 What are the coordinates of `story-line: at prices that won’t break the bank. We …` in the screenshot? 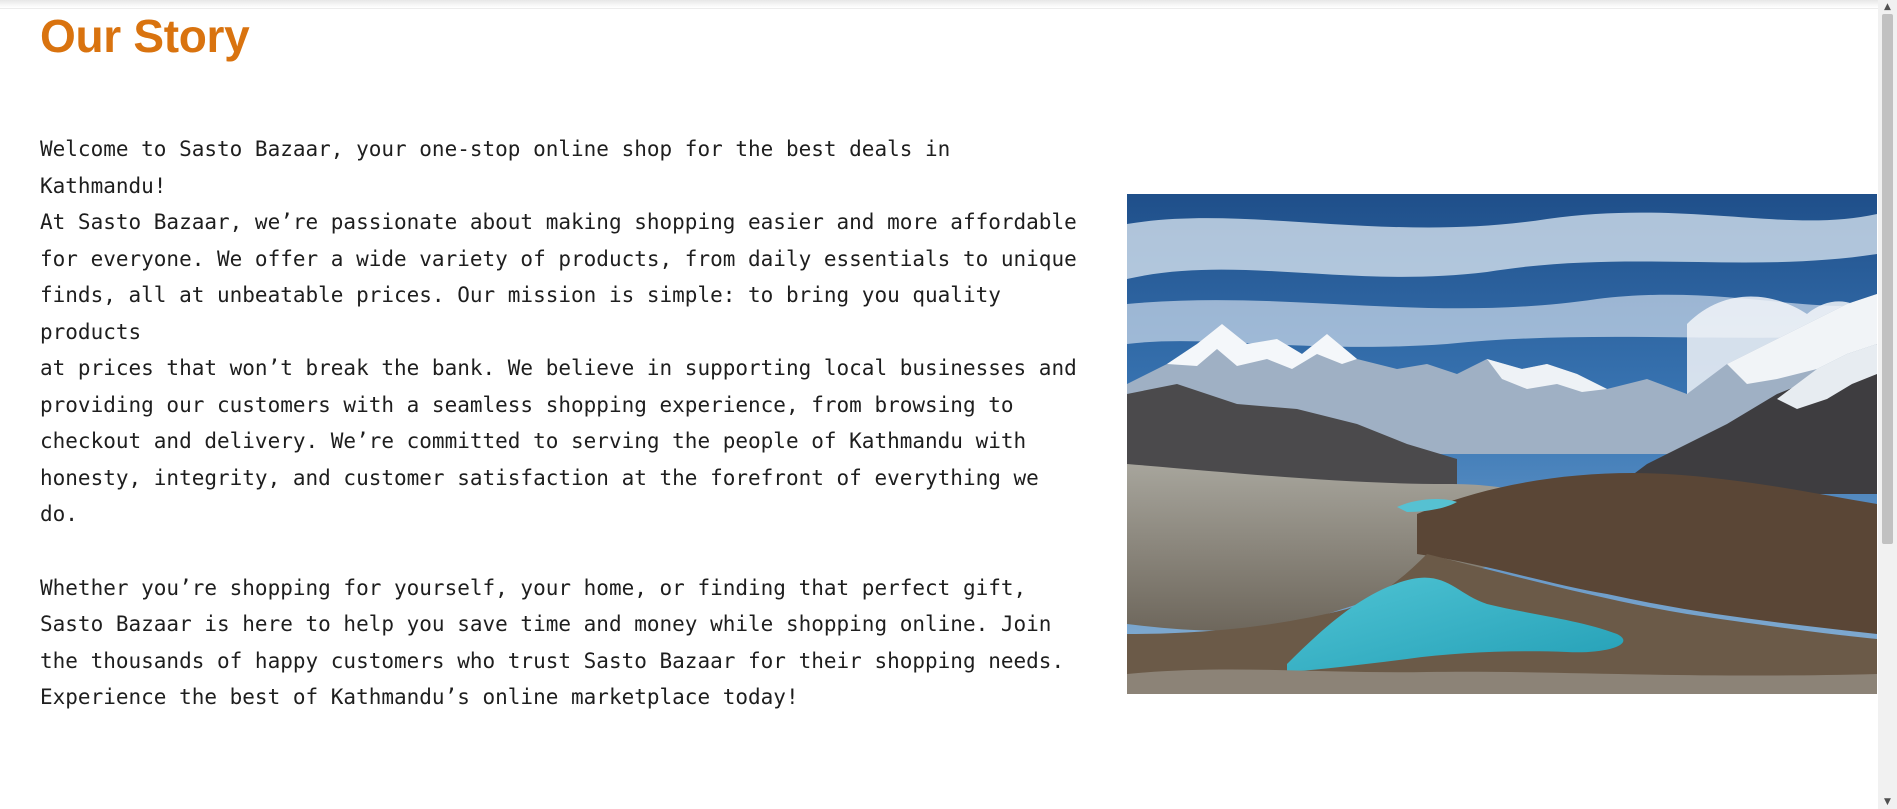 It's located at (558, 368).